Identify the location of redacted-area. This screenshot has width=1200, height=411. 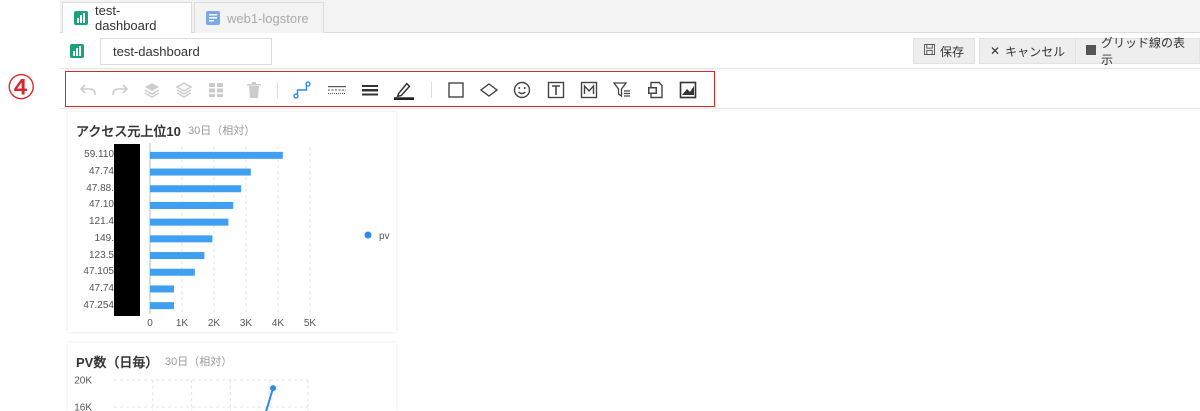
(127, 230).